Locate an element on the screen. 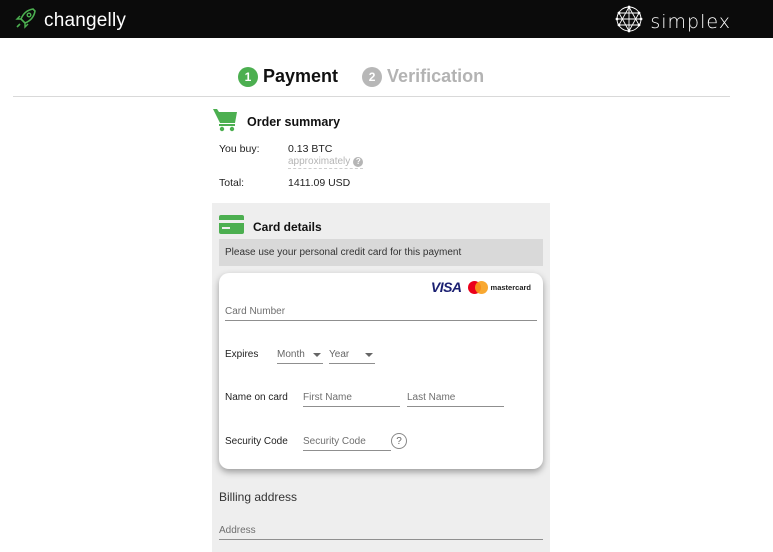 This screenshot has width=773, height=552. step-label: Verification is located at coordinates (436, 76).